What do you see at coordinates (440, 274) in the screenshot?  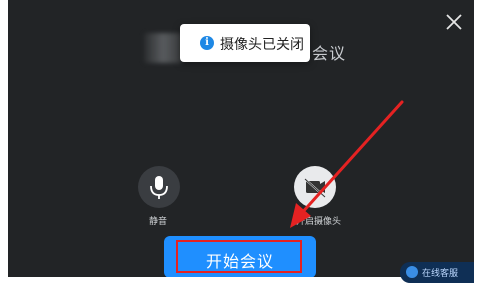 I see `online-support-label: 在线客服` at bounding box center [440, 274].